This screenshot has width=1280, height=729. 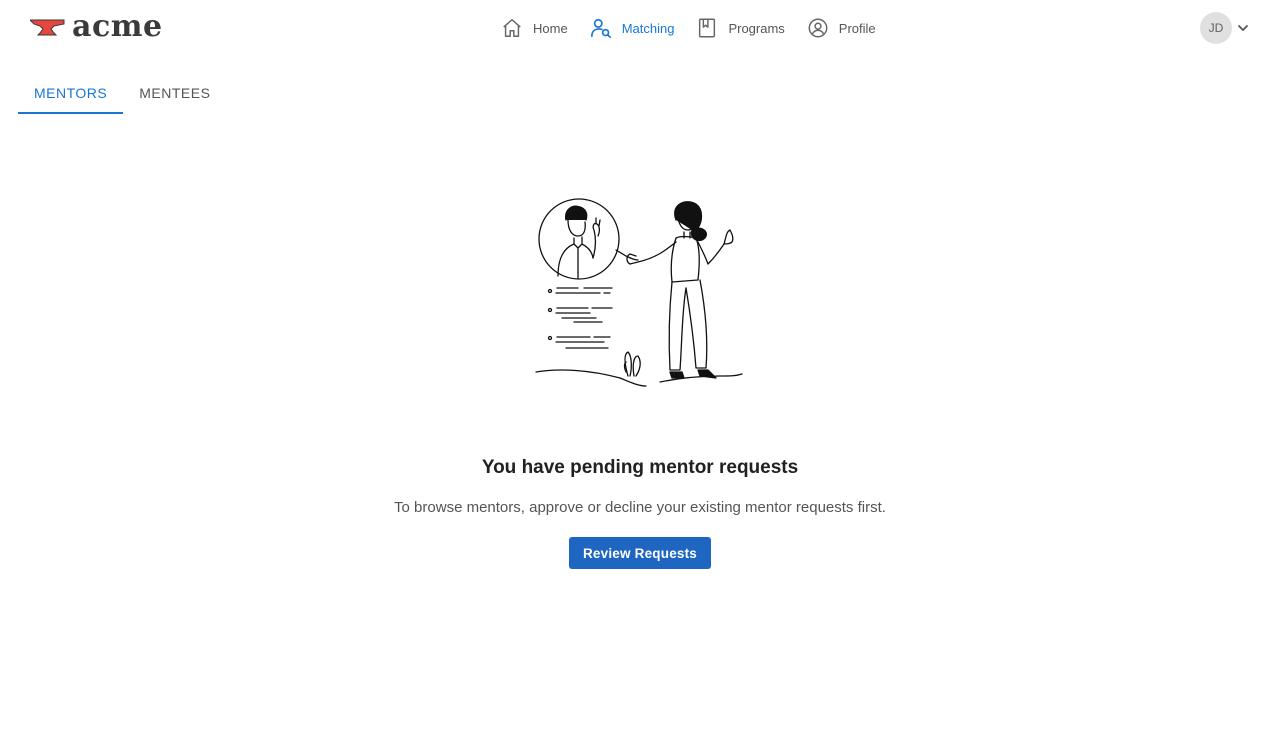 I want to click on empty-state-title: You have pending mentor requests, so click(x=640, y=467).